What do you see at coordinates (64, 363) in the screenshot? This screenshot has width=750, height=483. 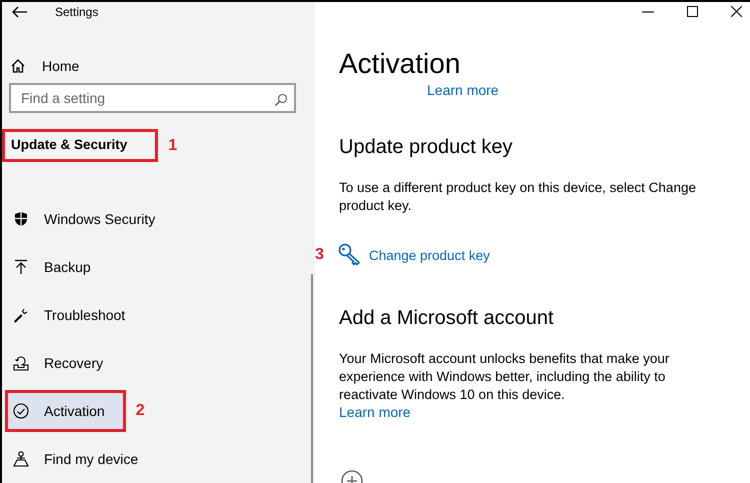 I see `sidebar-item: Recovery` at bounding box center [64, 363].